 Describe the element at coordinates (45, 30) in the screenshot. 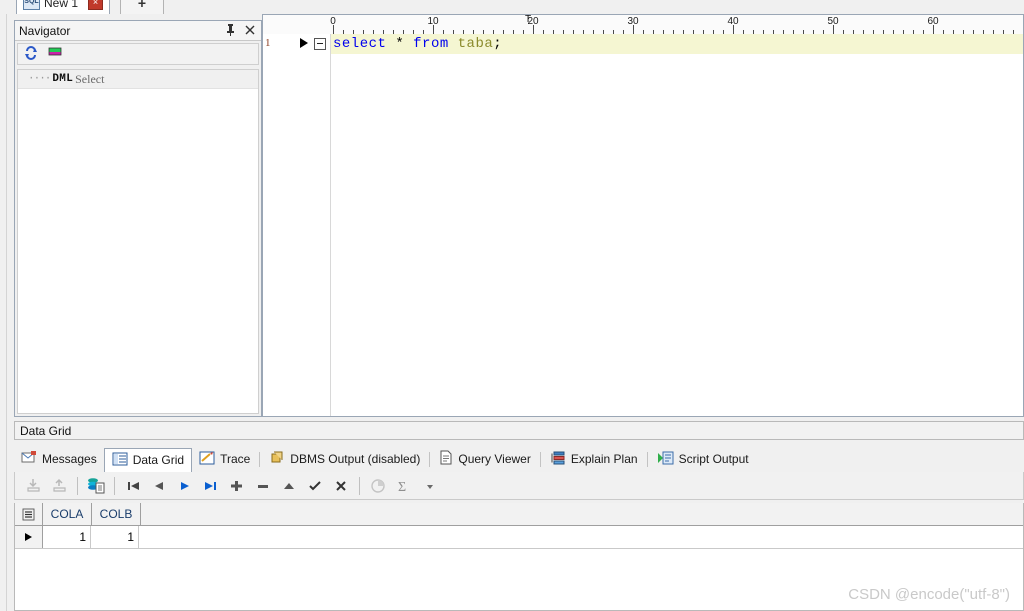

I see `navigator-title: Navigator` at that location.